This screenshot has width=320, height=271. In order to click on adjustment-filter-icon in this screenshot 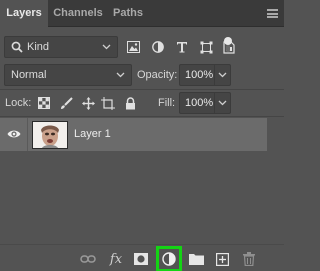, I will do `click(158, 47)`.